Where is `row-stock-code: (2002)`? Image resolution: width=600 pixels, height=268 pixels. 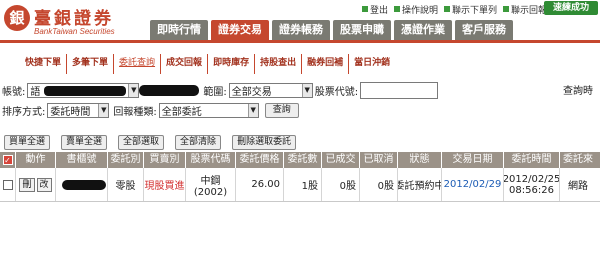 row-stock-code: (2002) is located at coordinates (210, 192).